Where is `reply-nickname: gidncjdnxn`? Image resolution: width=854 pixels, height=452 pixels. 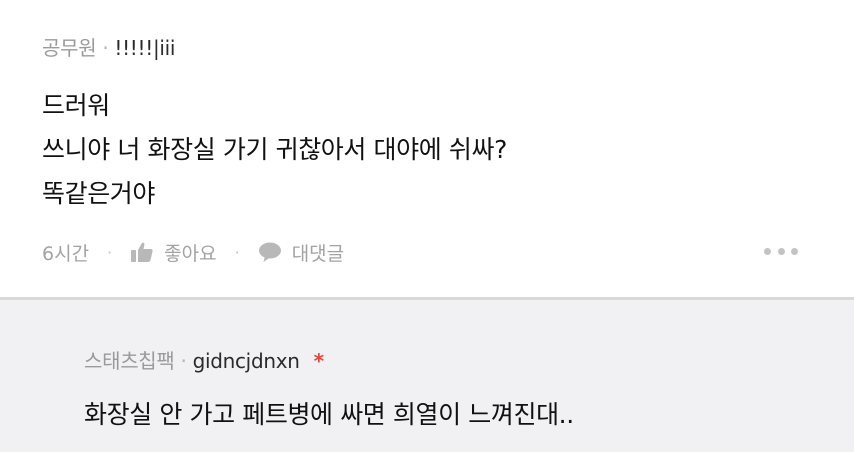 reply-nickname: gidncjdnxn is located at coordinates (246, 361).